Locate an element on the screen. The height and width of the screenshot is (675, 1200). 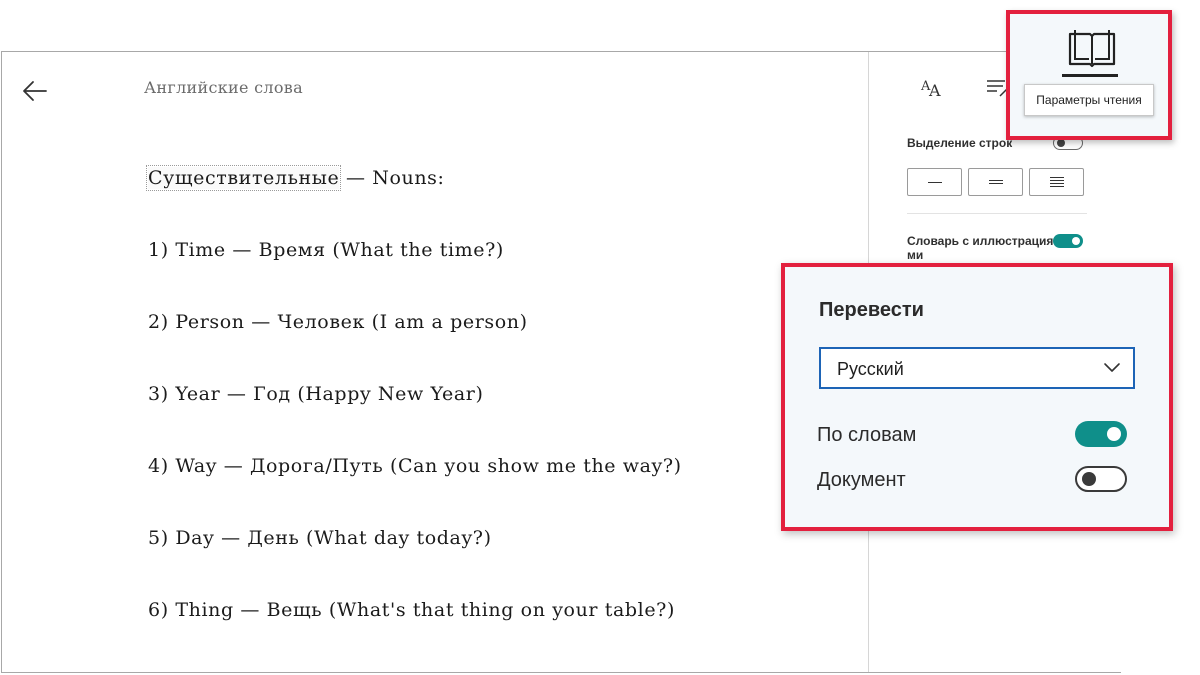
chevron-down-icon is located at coordinates (1112, 367).